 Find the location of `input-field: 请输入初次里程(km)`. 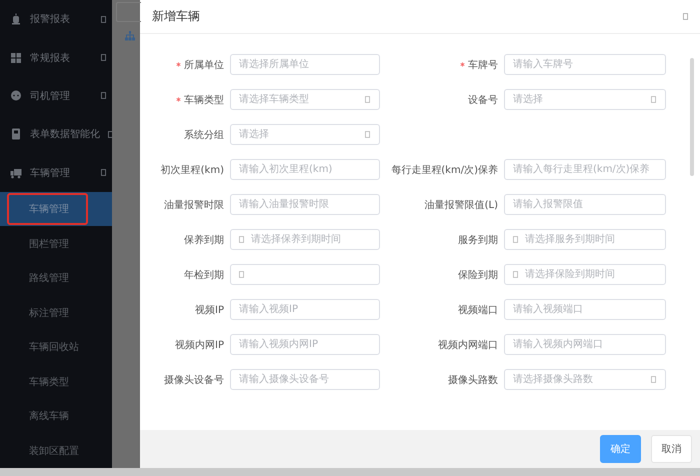

input-field: 请输入初次里程(km) is located at coordinates (305, 169).